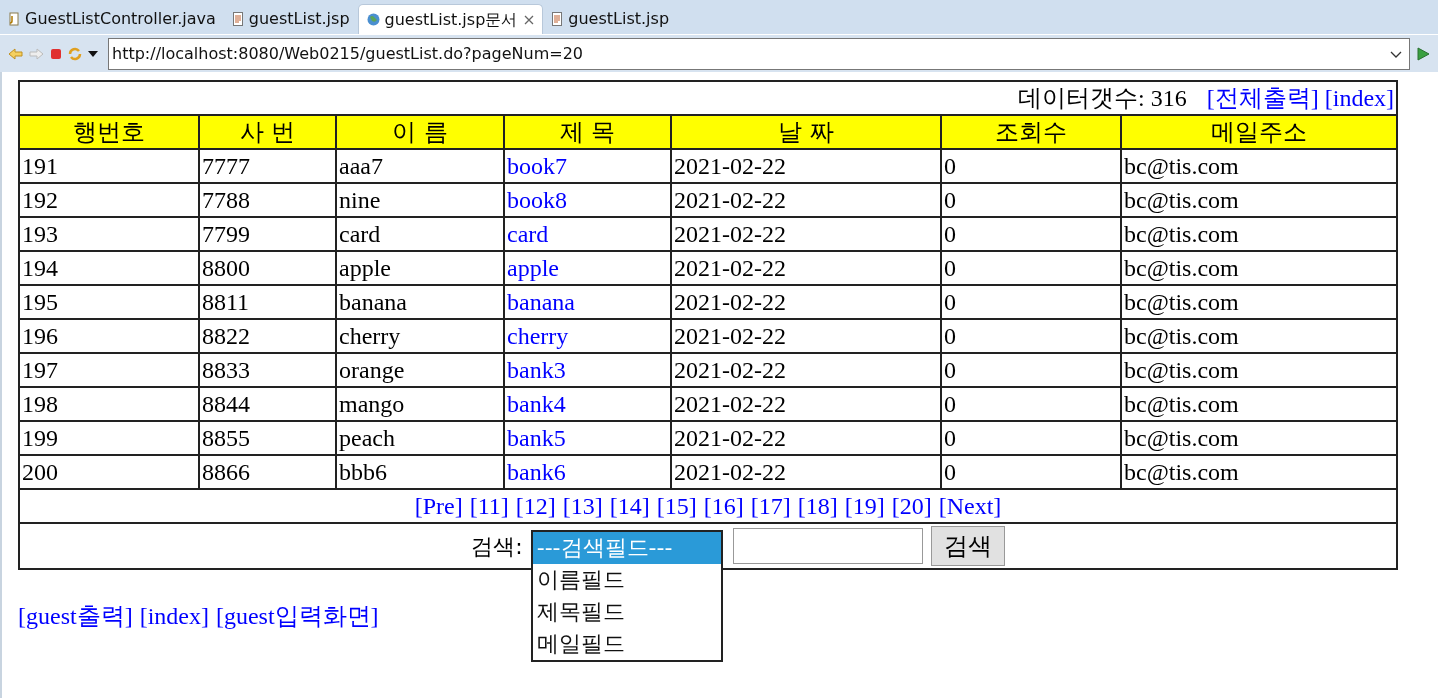 The width and height of the screenshot is (1438, 698). What do you see at coordinates (420, 404) in the screenshot?
I see `table-cell: mango` at bounding box center [420, 404].